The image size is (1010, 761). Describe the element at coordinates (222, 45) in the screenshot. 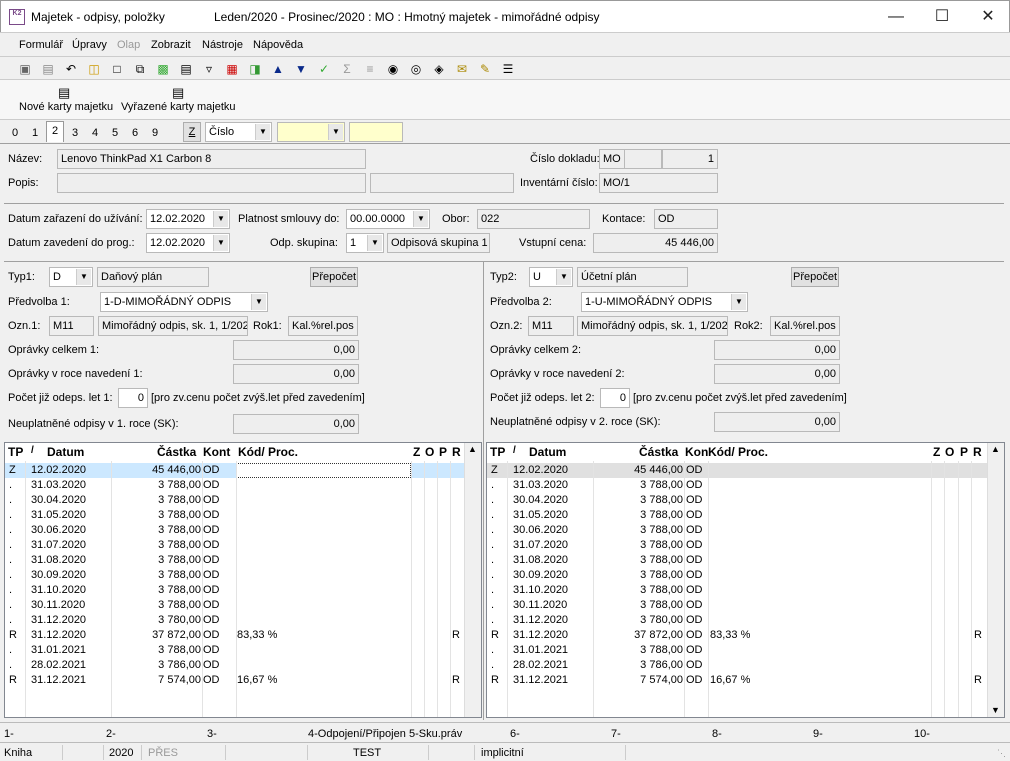

I see `menu-nastroje: Nástroje` at that location.